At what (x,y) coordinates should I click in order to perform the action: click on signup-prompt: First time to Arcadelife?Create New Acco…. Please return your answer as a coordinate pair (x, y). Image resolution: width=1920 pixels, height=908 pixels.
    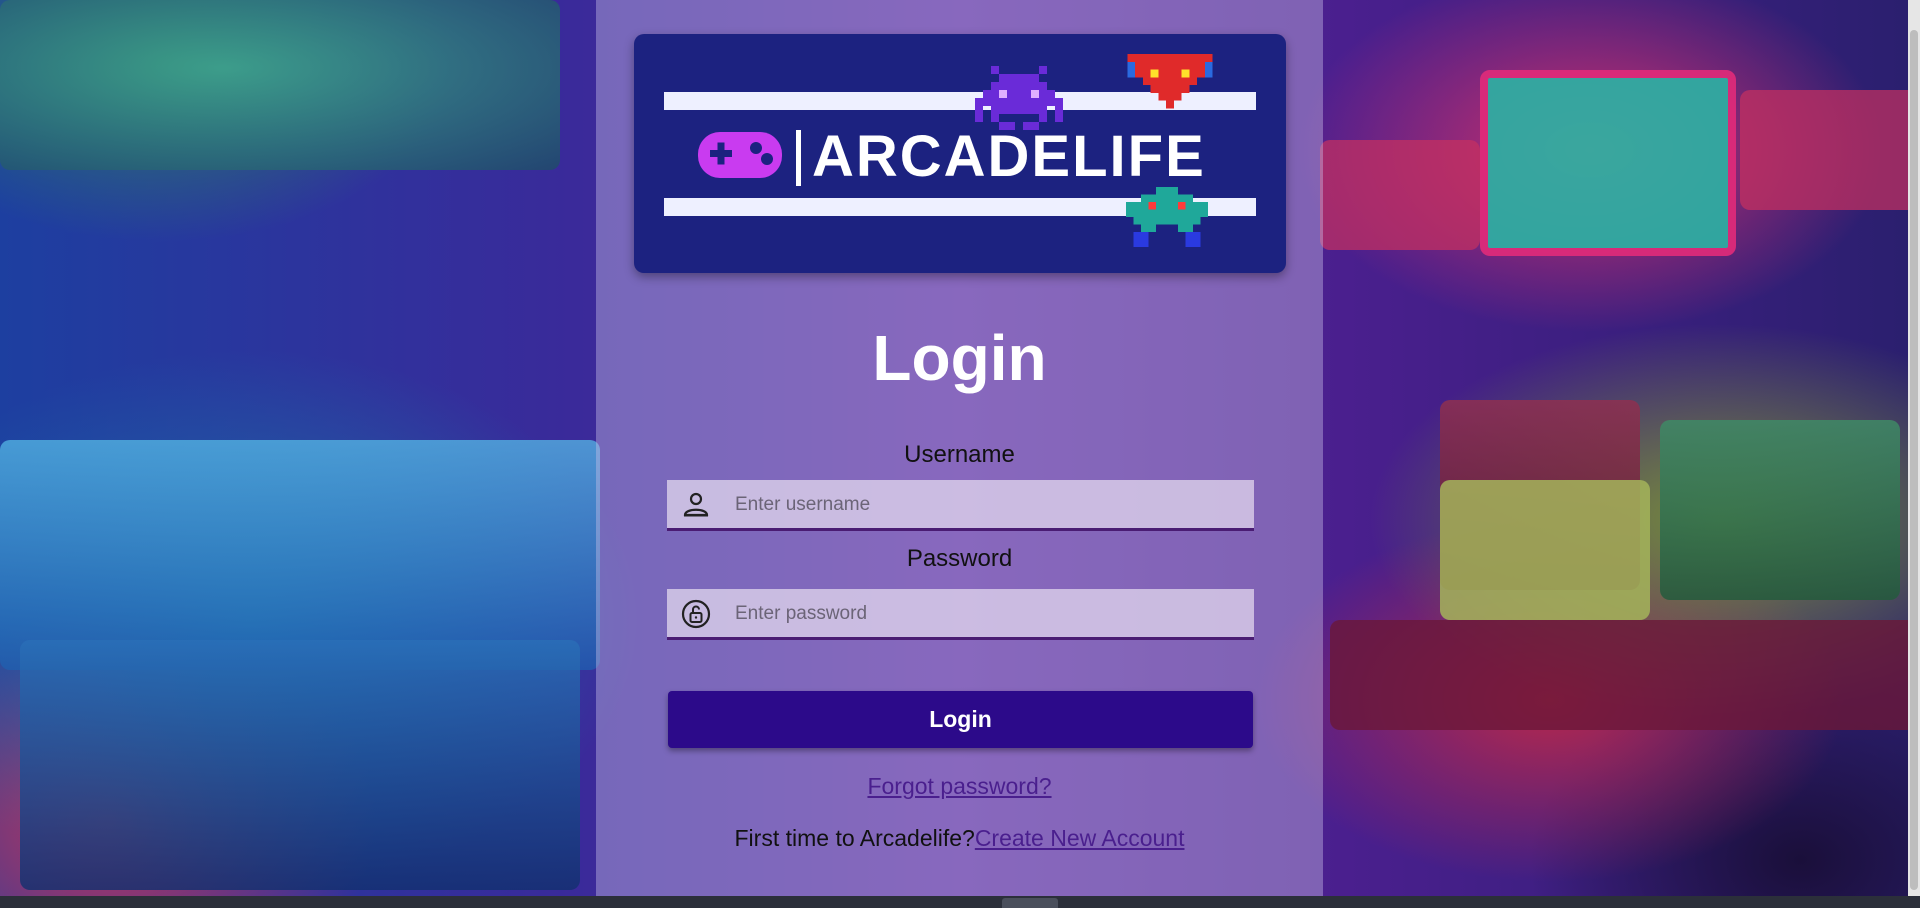
    Looking at the image, I should click on (959, 838).